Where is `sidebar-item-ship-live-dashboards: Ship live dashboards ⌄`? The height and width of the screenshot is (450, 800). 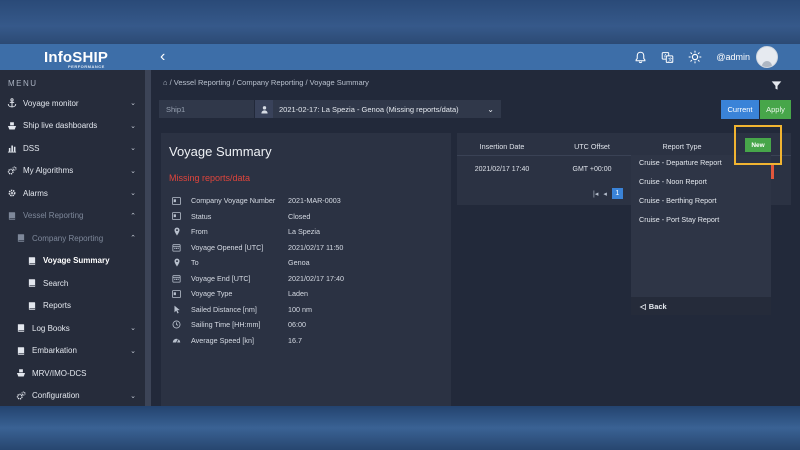
sidebar-item-ship-live-dashboards: Ship live dashboards ⌄ is located at coordinates (72, 126).